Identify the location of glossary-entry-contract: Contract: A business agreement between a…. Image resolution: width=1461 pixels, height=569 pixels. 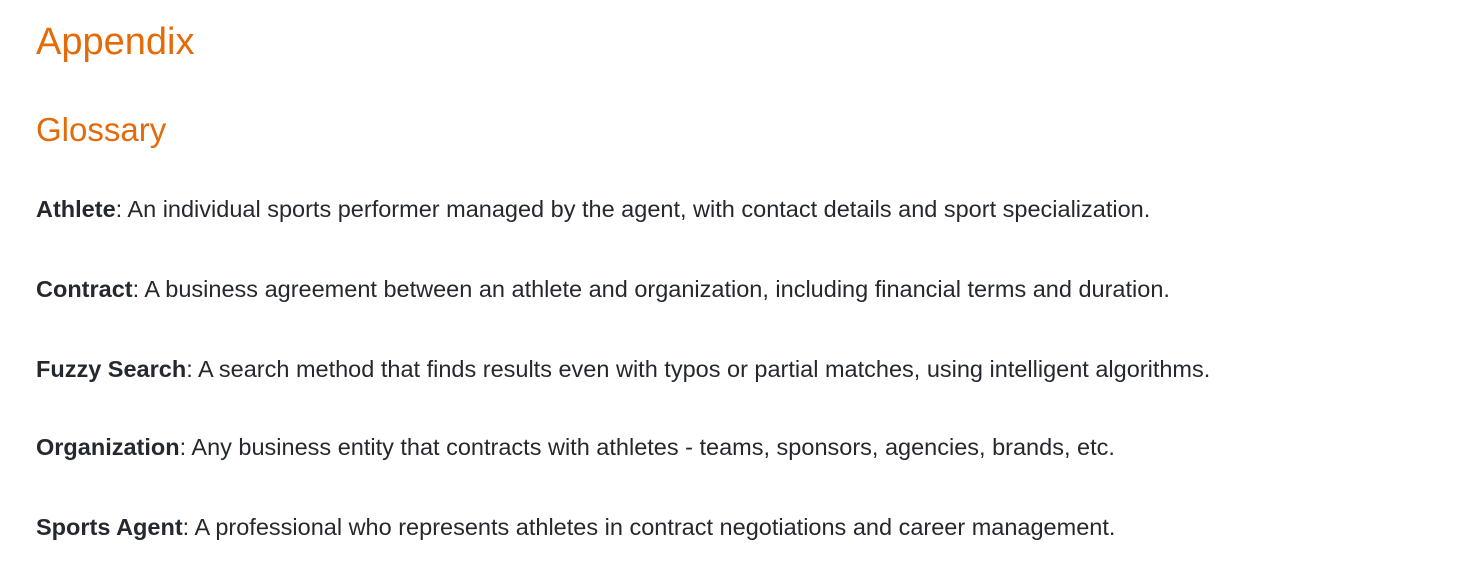
(603, 289).